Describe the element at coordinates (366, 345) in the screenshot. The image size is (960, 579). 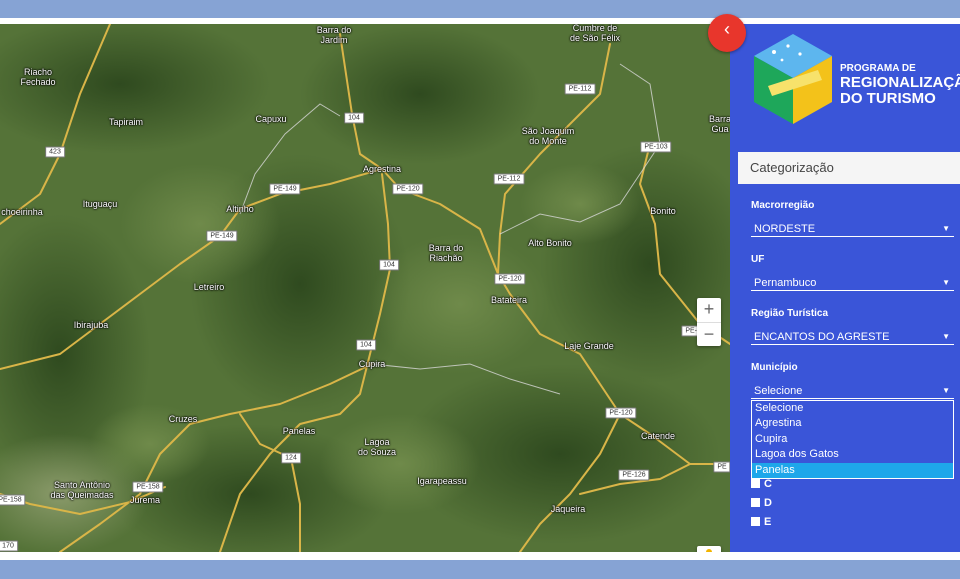
I see `road-shield-r-104c: 104` at that location.